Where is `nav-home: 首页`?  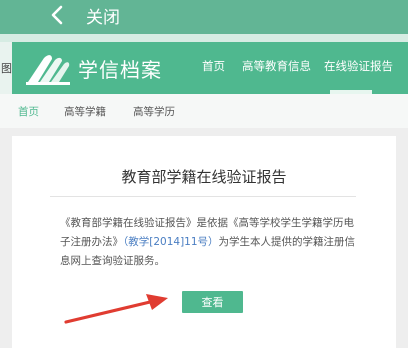 nav-home: 首页 is located at coordinates (213, 66).